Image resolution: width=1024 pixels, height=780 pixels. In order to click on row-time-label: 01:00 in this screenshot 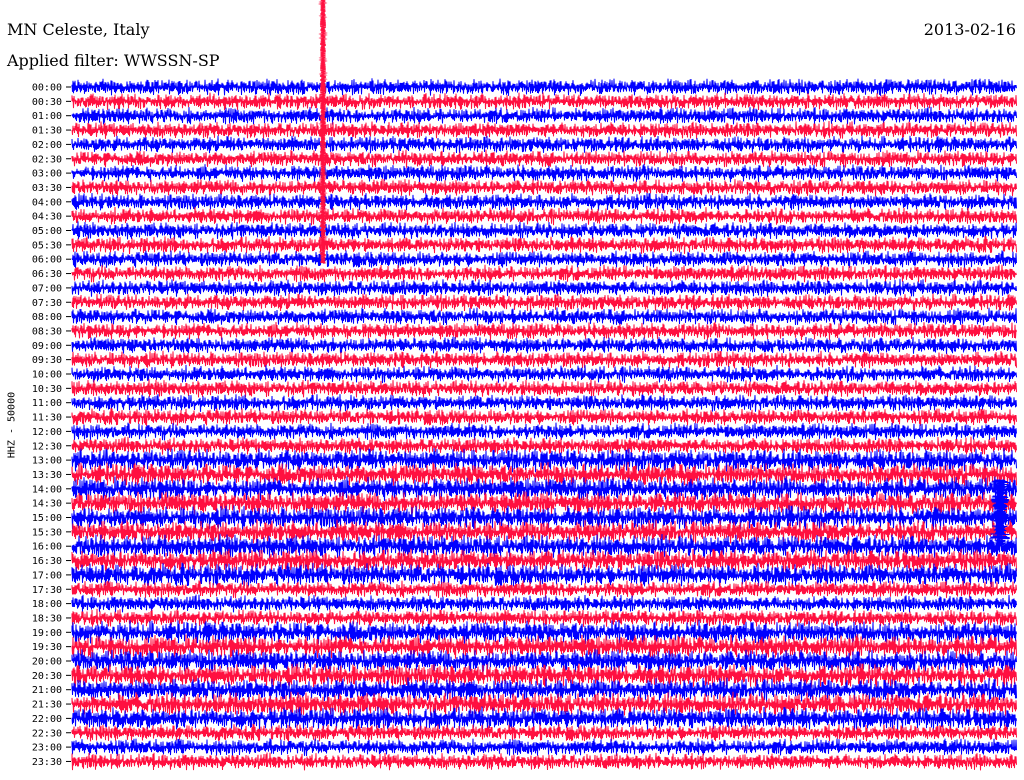, I will do `click(47, 116)`.